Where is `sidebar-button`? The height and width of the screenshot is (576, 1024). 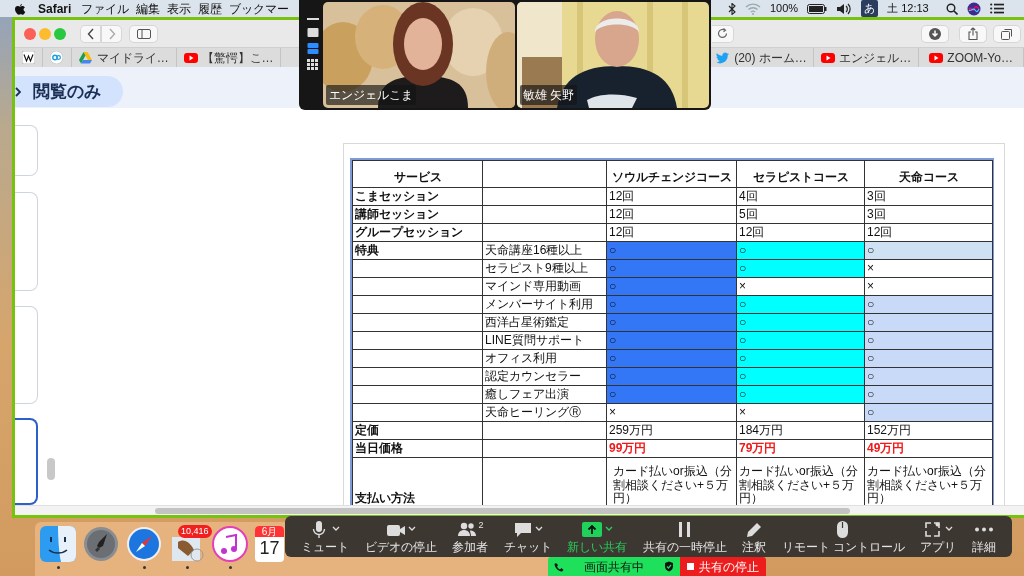 sidebar-button is located at coordinates (143, 33).